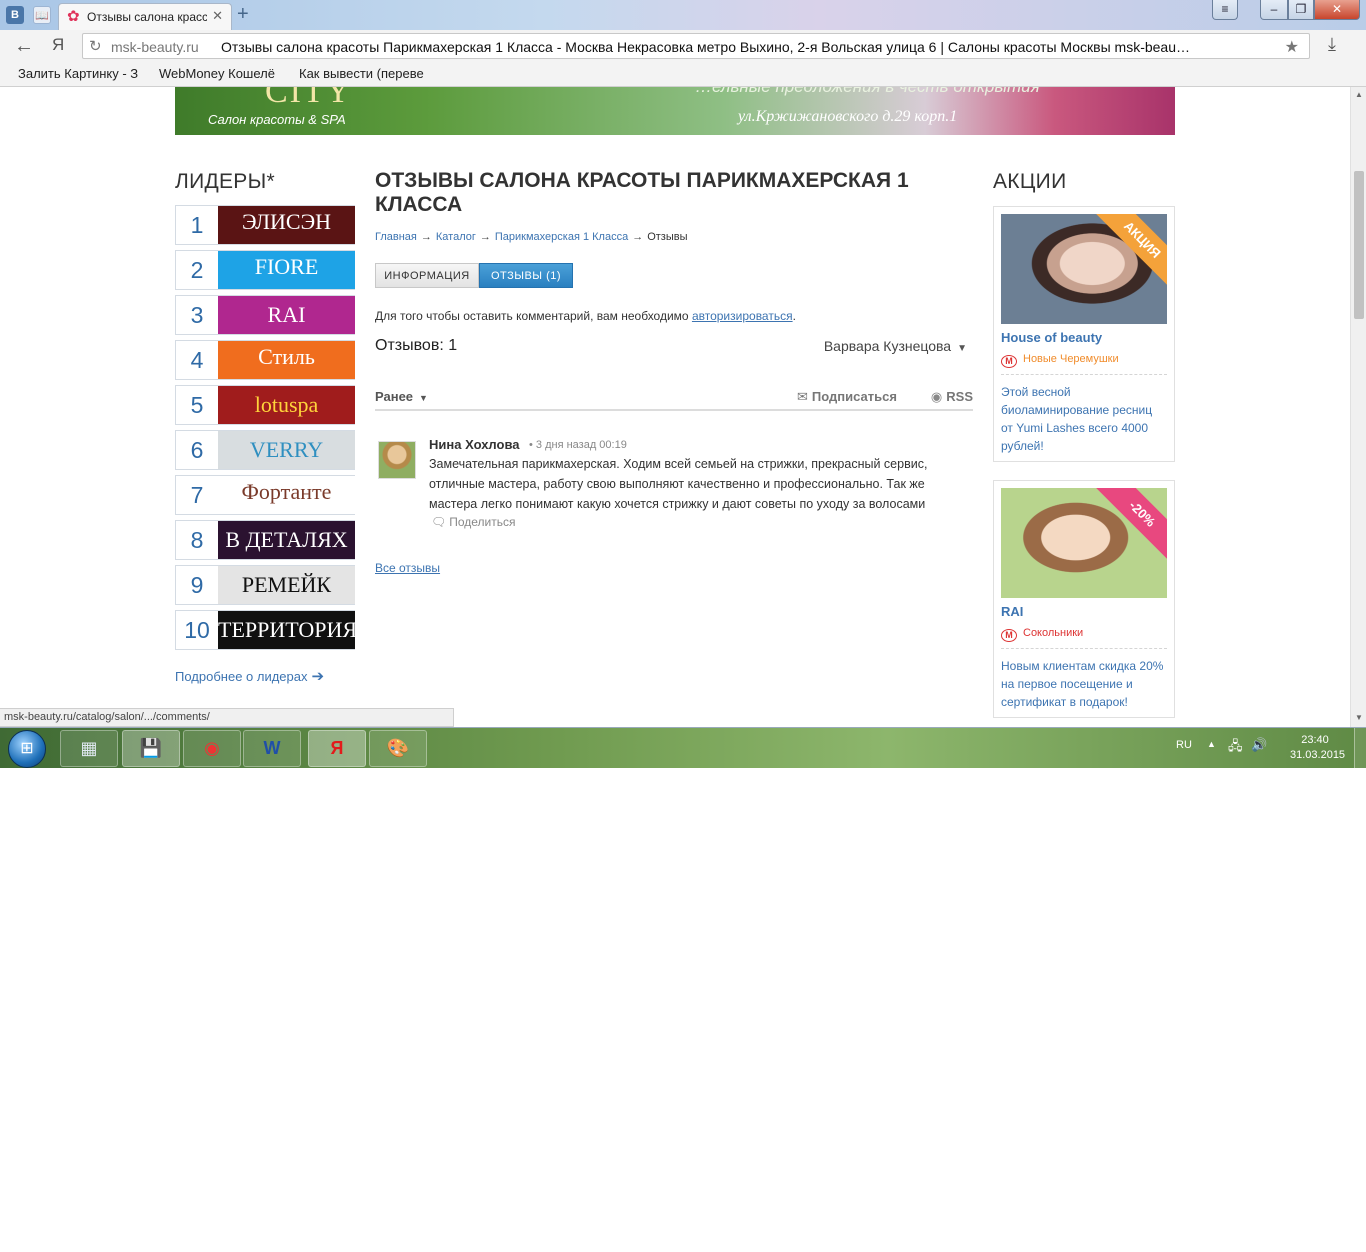 Image resolution: width=1366 pixels, height=1252 pixels. I want to click on minimize-button: –, so click(1274, 10).